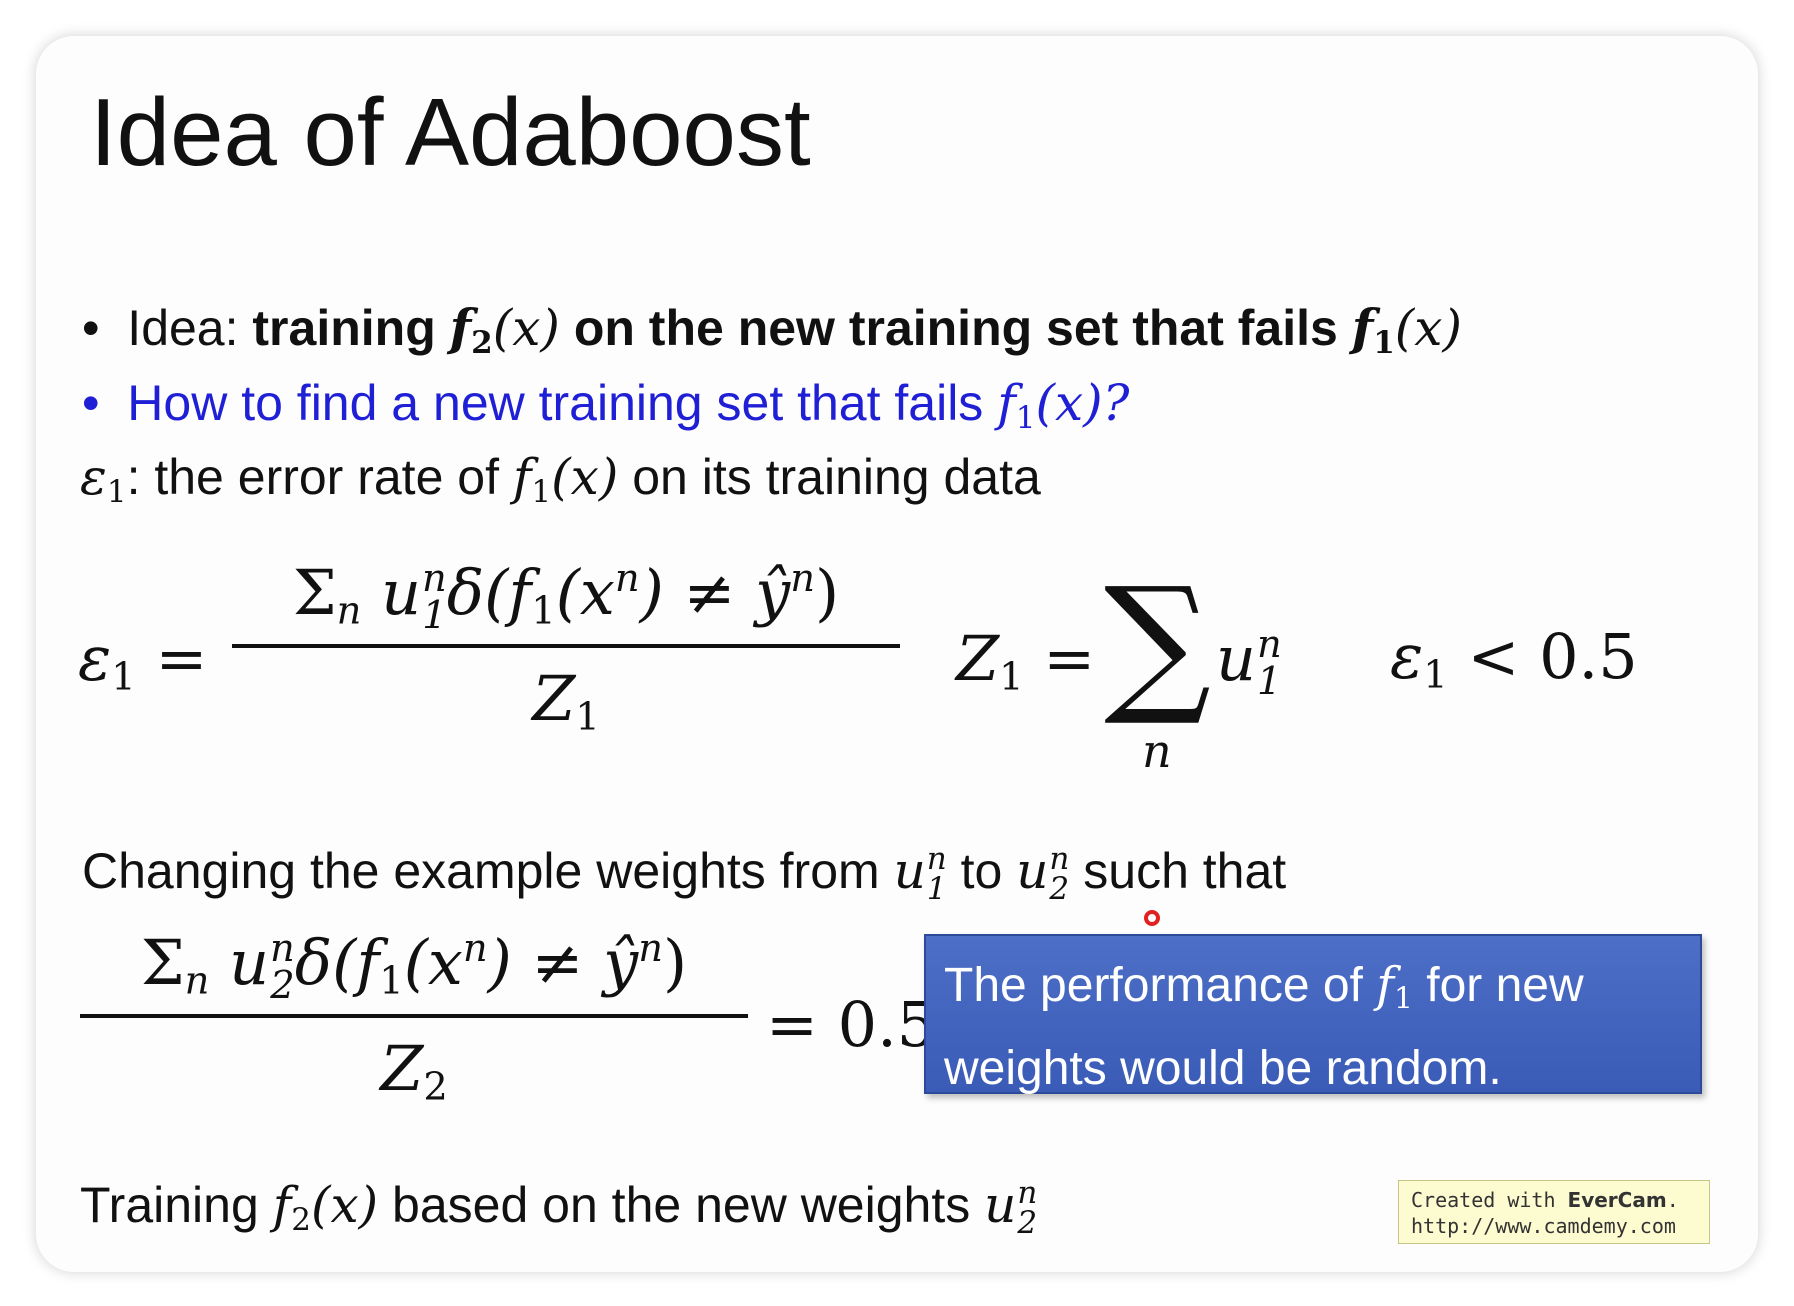 This screenshot has width=1794, height=1306. I want to click on callout-line-1: The performance of f1 for new, so click(1264, 987).